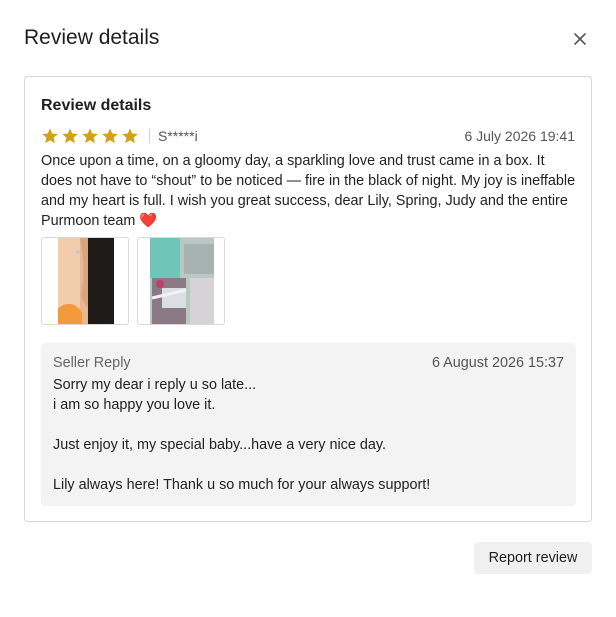 The width and height of the screenshot is (616, 617). Describe the element at coordinates (148, 221) in the screenshot. I see `heart-emoji-icon: ❤️` at that location.